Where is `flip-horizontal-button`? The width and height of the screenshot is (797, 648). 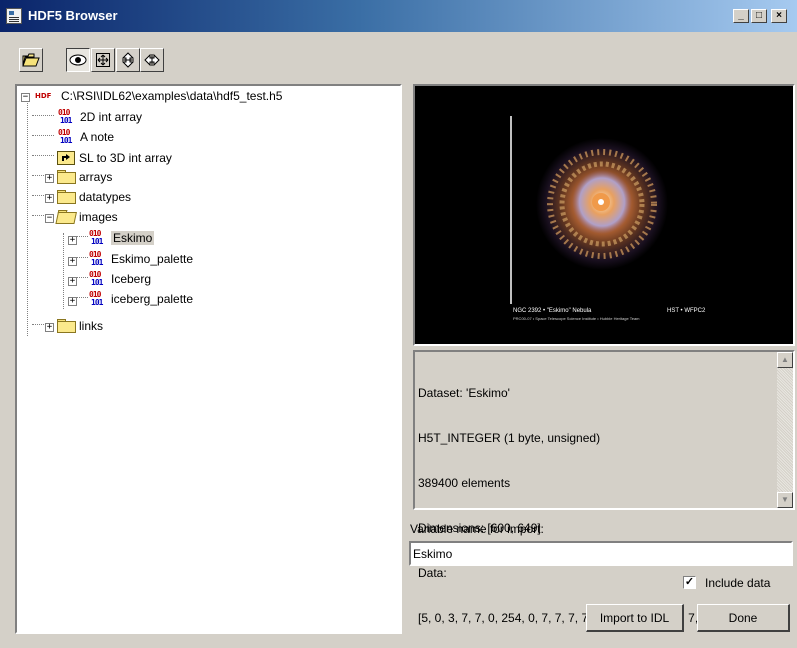 flip-horizontal-button is located at coordinates (152, 60).